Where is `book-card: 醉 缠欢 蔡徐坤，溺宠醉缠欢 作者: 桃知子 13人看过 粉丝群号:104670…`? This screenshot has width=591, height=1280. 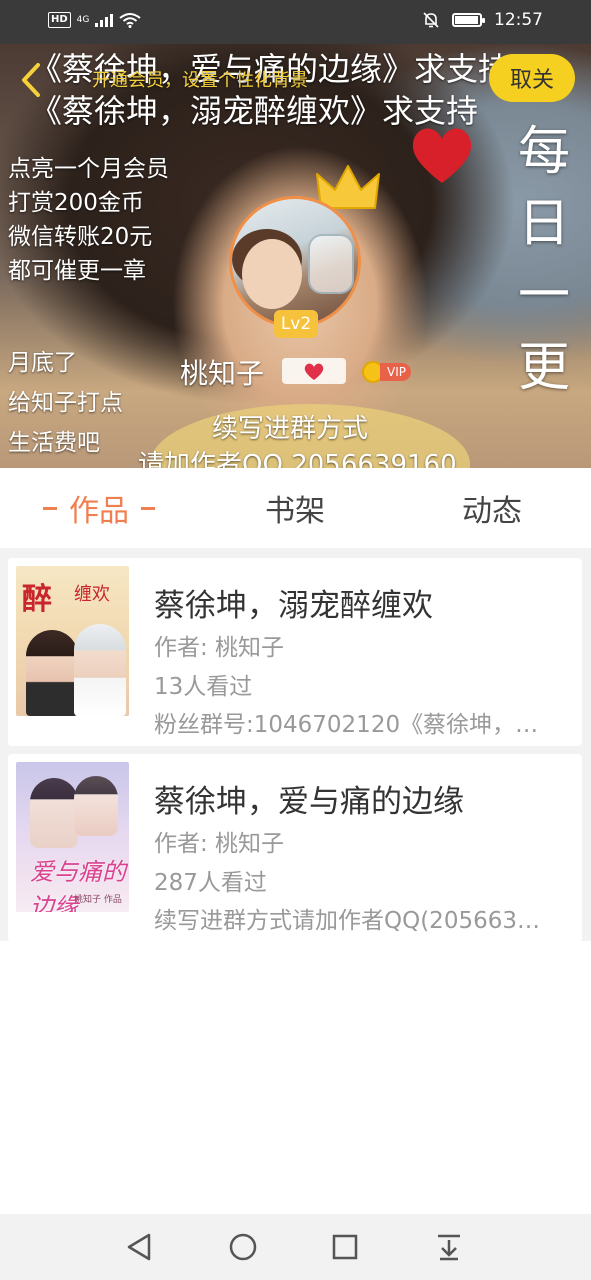 book-card: 醉 缠欢 蔡徐坤，溺宠醉缠欢 作者: 桃知子 13人看过 粉丝群号:104670… is located at coordinates (295, 652).